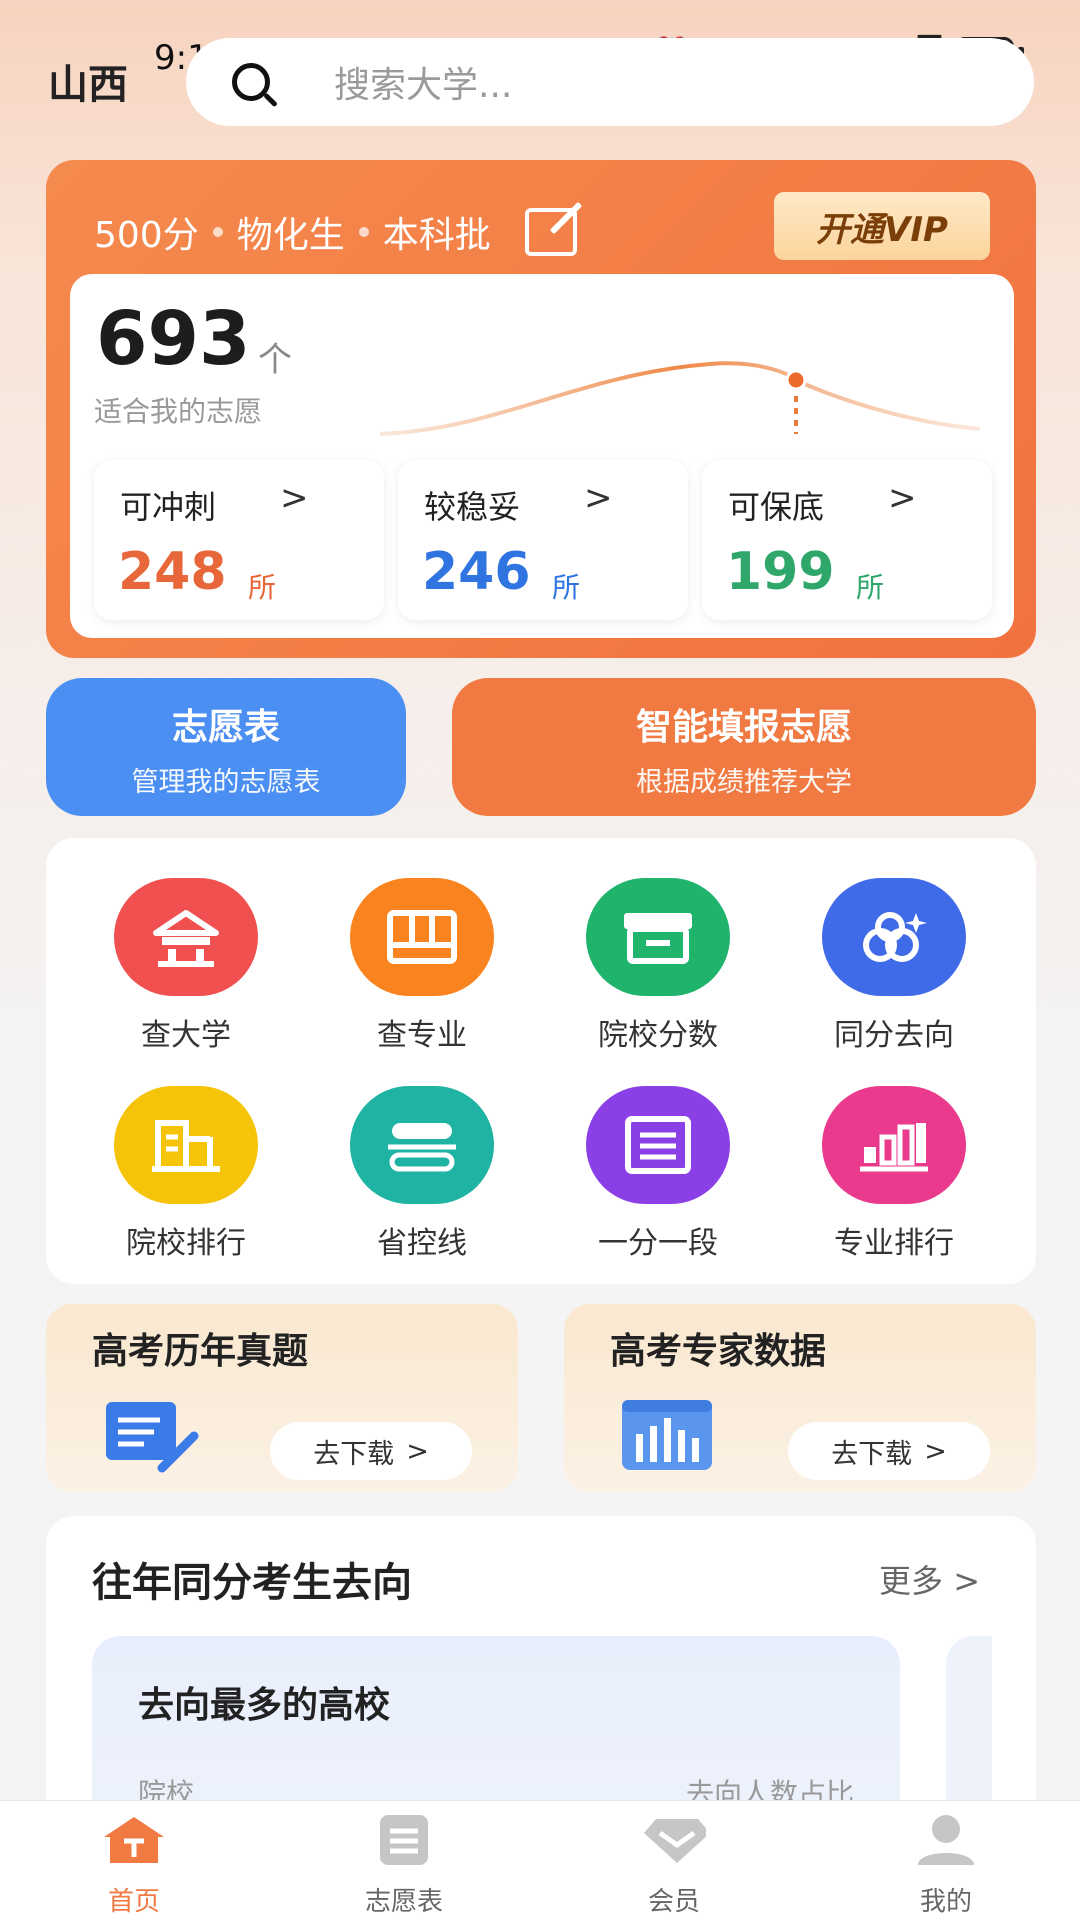 This screenshot has width=1080, height=1920. I want to click on score-info: 500分 物化生 本科批, so click(335, 232).